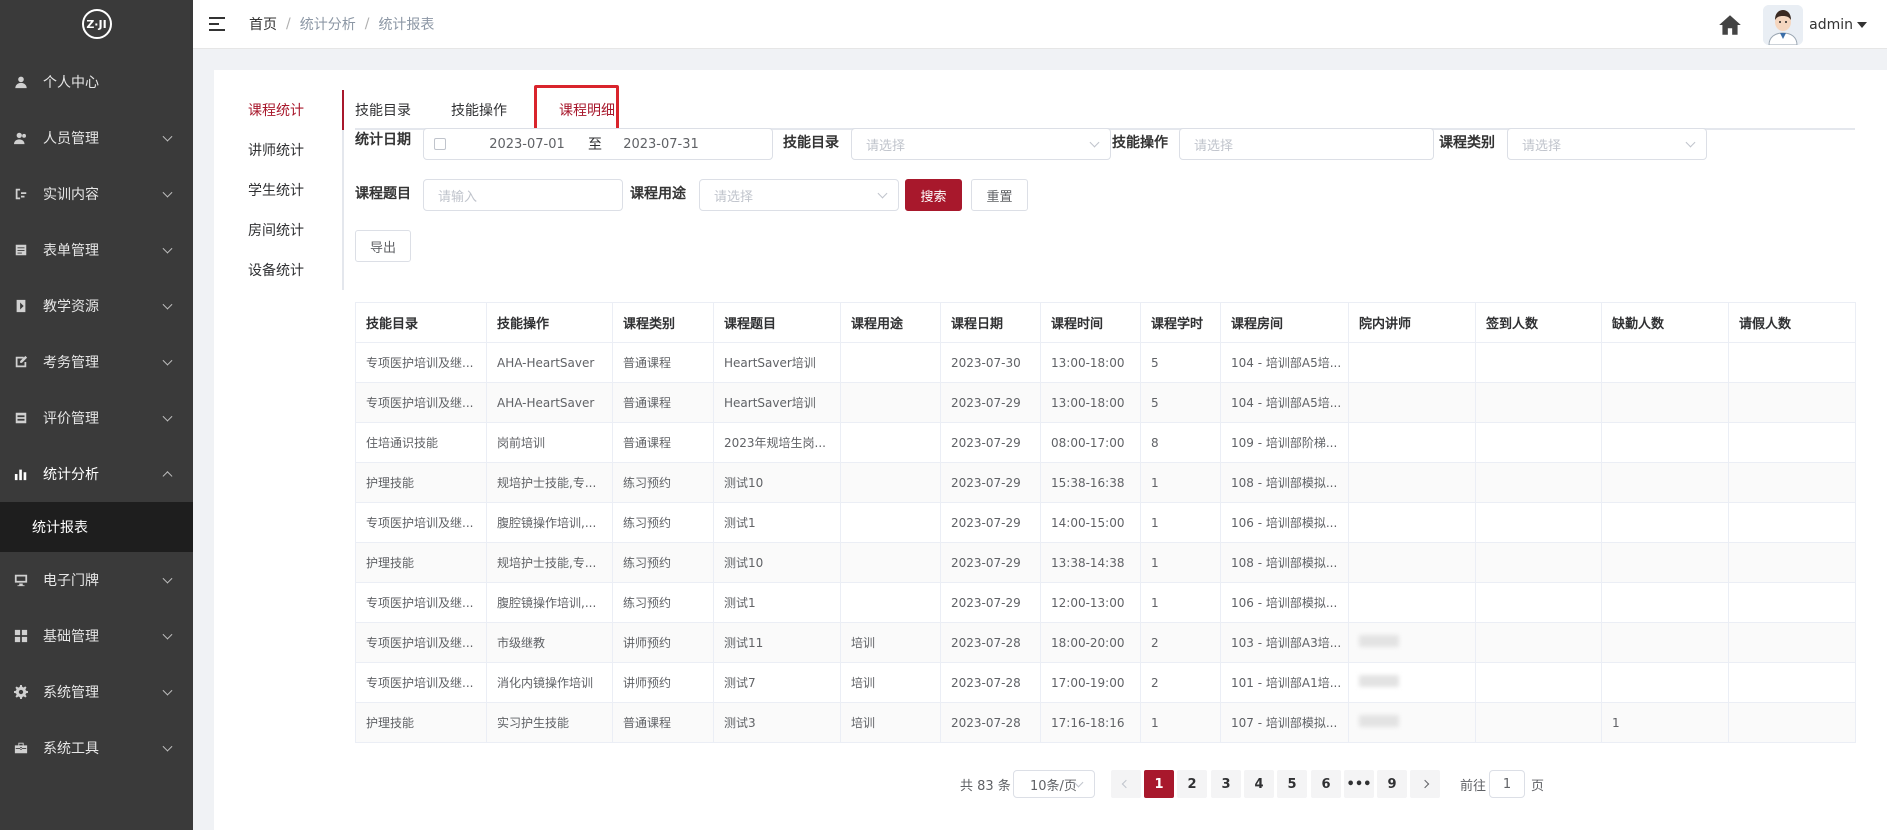 The height and width of the screenshot is (830, 1887). Describe the element at coordinates (1359, 784) in the screenshot. I see `more-pages-button: •••` at that location.